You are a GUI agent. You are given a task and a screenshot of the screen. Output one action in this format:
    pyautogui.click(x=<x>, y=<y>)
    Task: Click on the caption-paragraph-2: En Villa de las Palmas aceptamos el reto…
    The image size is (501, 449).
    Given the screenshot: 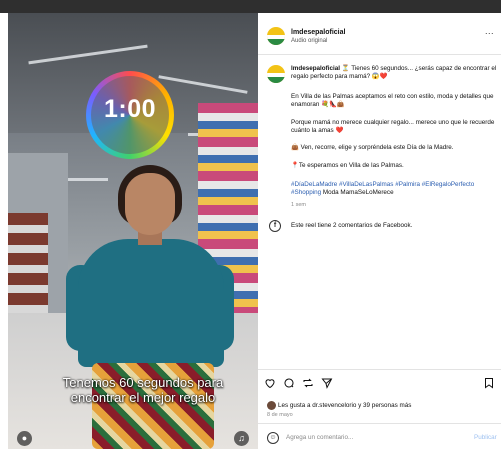 What is the action you would take?
    pyautogui.click(x=392, y=101)
    